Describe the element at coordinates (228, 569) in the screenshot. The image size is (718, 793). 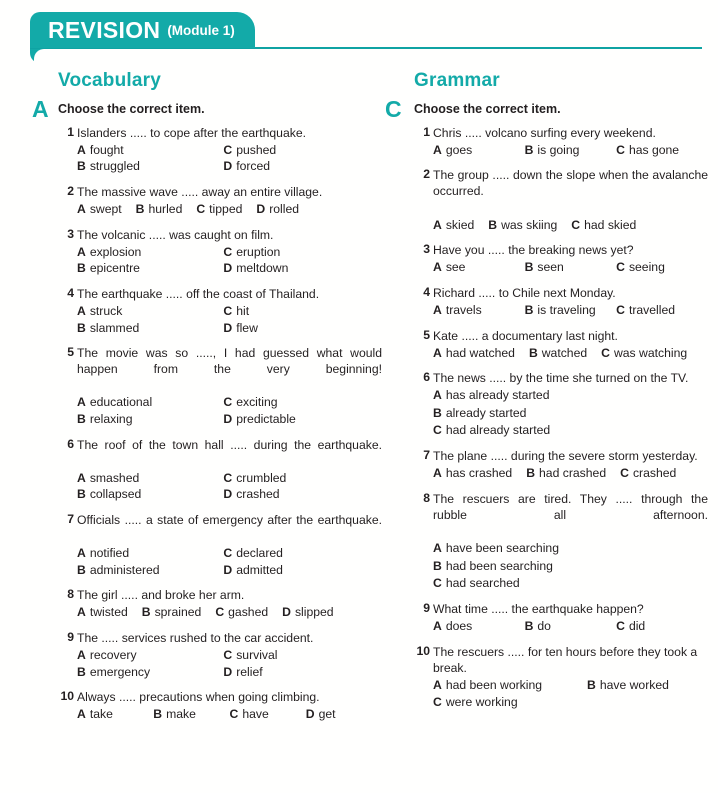
I see `option-label: D` at that location.